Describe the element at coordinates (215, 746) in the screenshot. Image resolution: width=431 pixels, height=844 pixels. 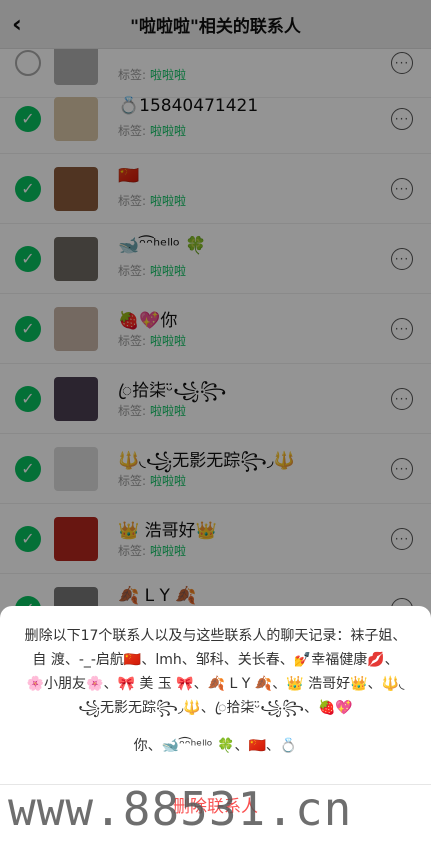
I see `delete-message-line-2: 你、🐋ᵔ͡ᵔʰᵉˡˡᵒ 🍀、🇨🇳、💍` at that location.